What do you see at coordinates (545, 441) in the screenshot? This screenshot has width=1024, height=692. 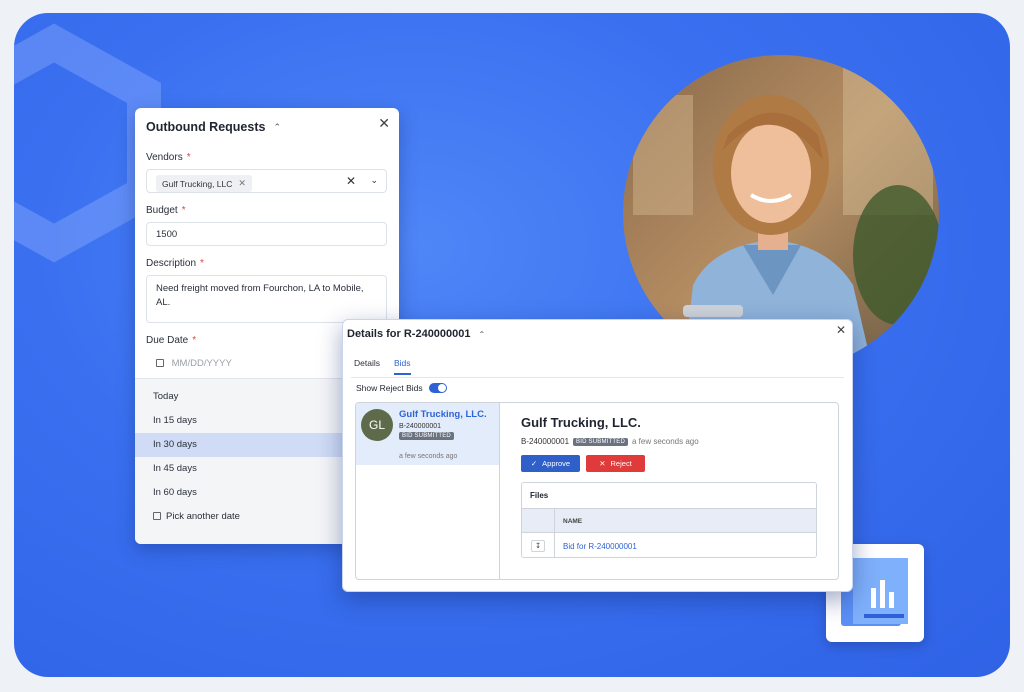 I see `bid-detail-id: B-240000001` at bounding box center [545, 441].